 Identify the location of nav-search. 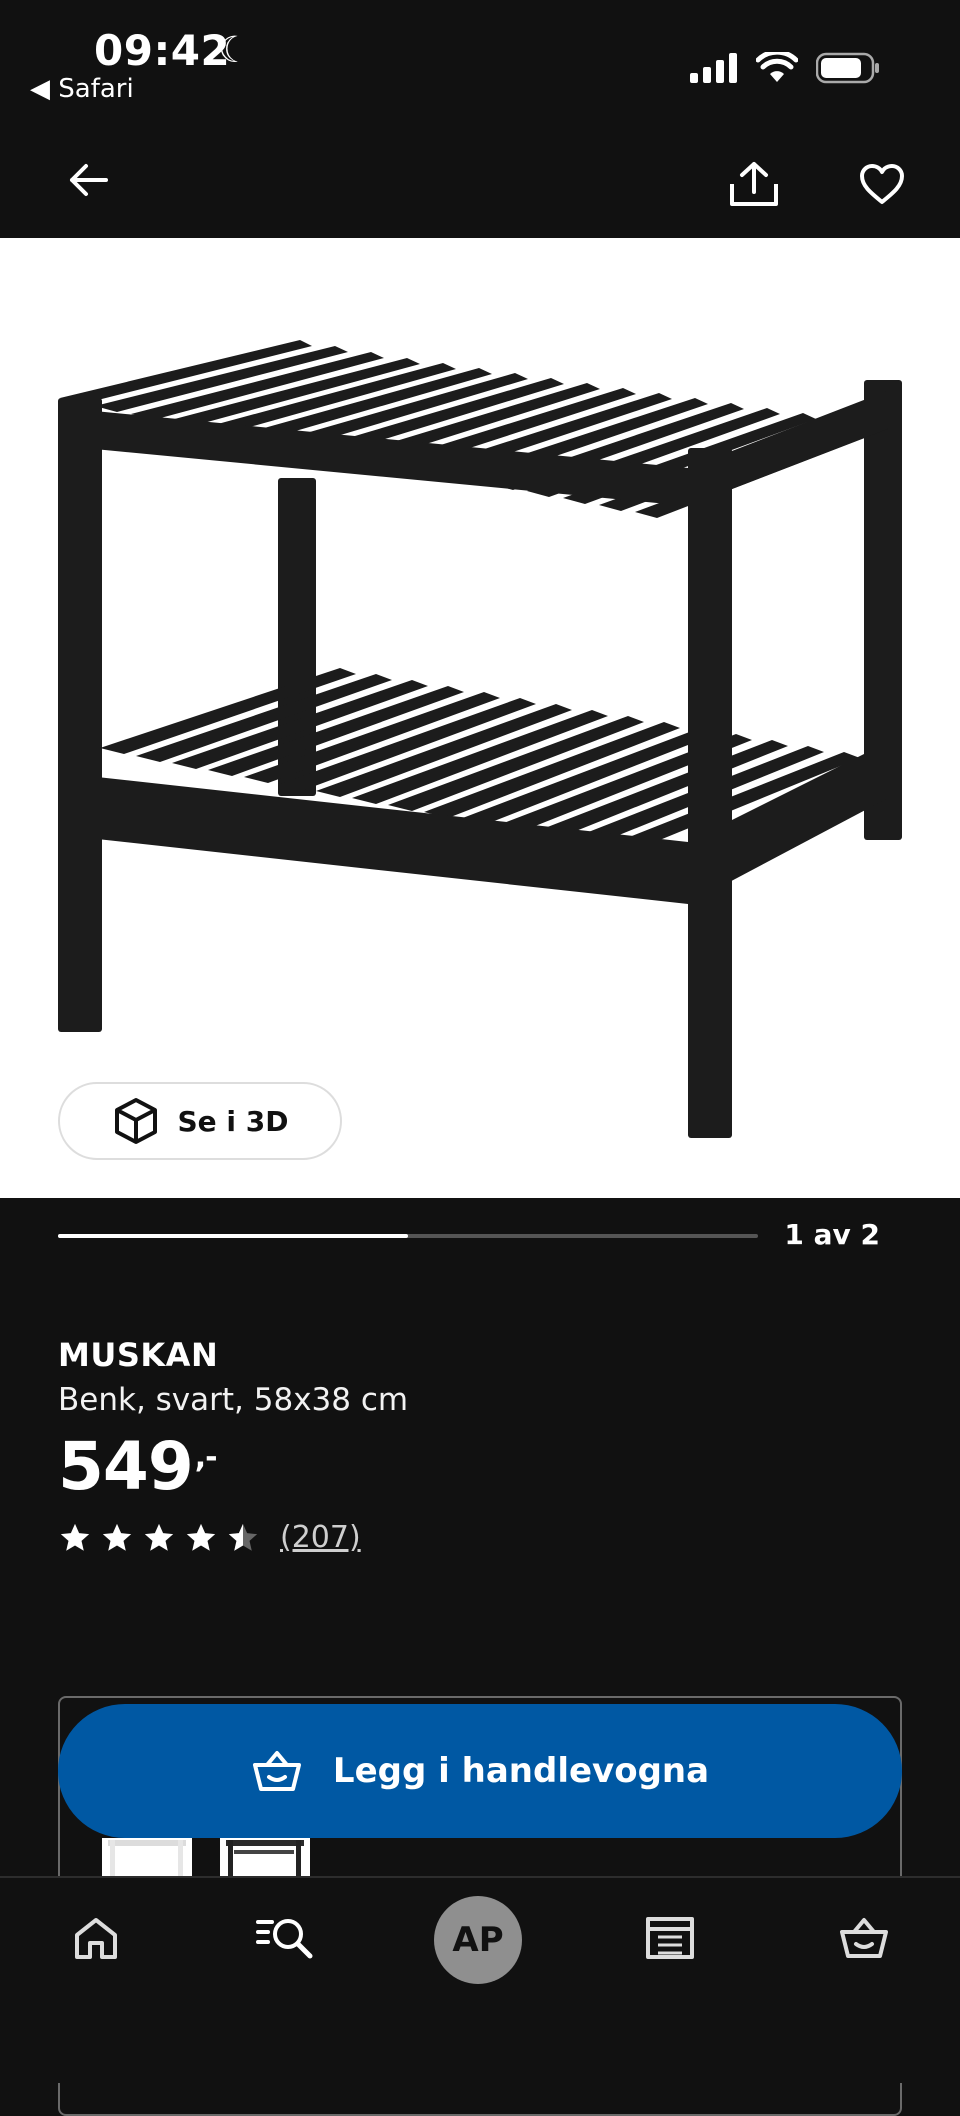
(286, 1938).